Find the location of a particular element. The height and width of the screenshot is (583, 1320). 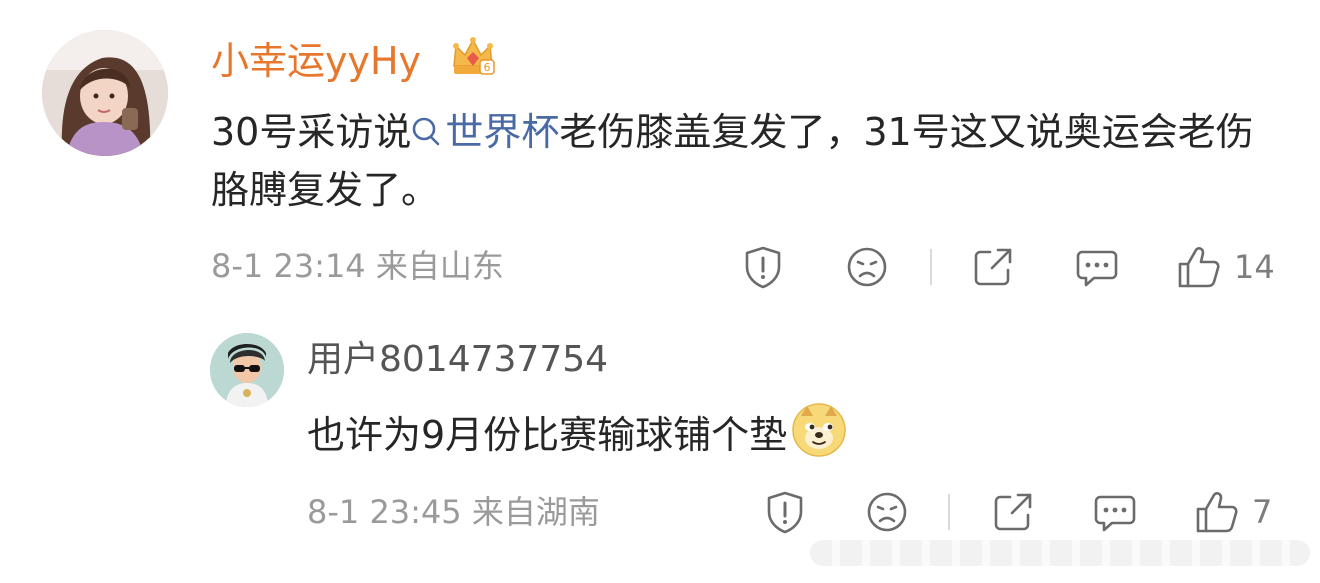

vip-crown-icon: 6 is located at coordinates (473, 57).